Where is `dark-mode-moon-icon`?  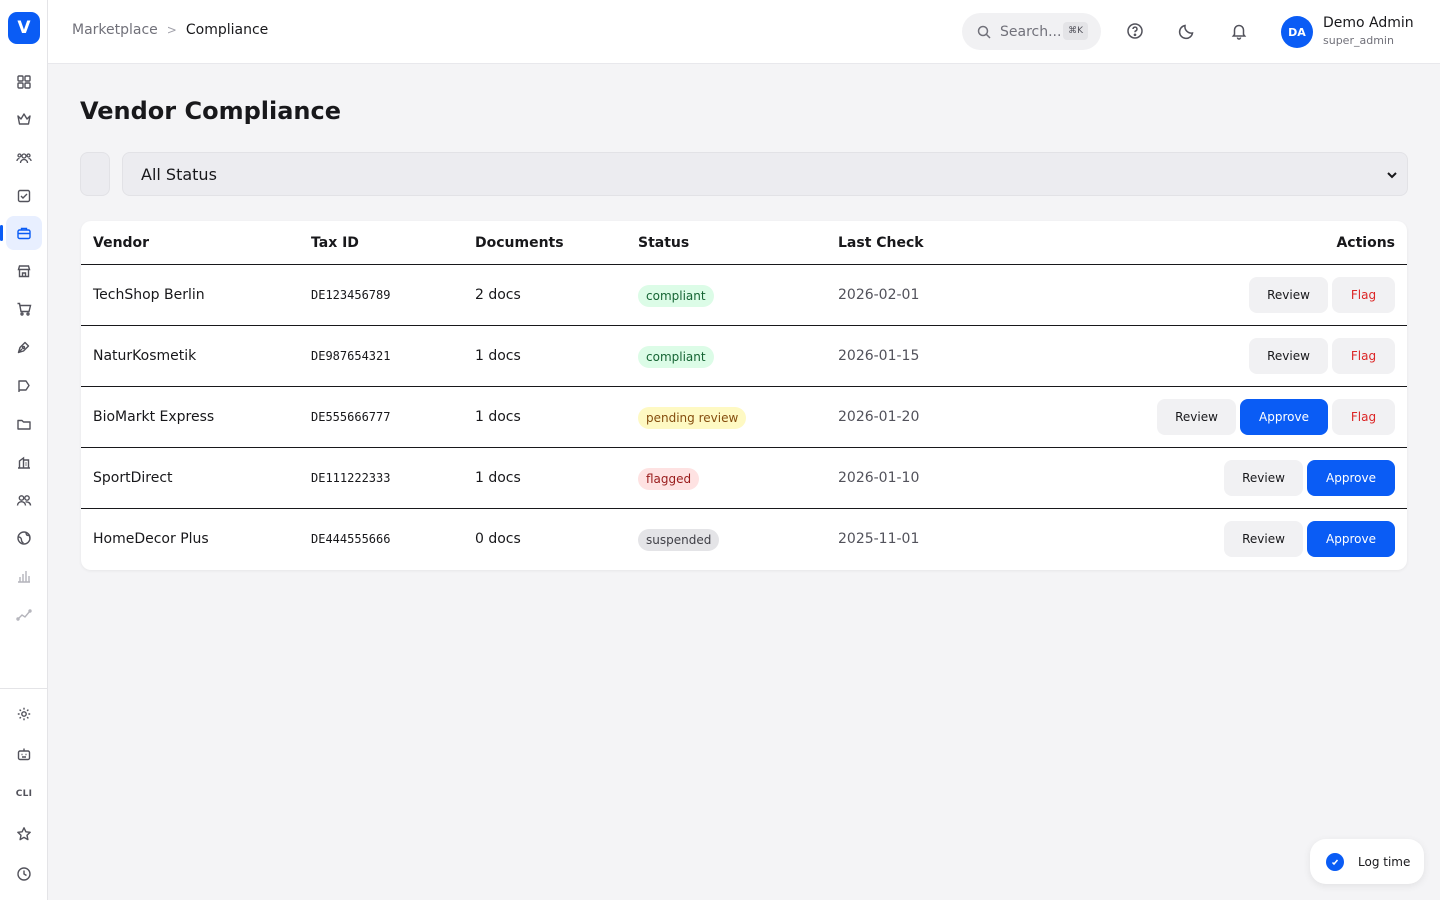
dark-mode-moon-icon is located at coordinates (1187, 31).